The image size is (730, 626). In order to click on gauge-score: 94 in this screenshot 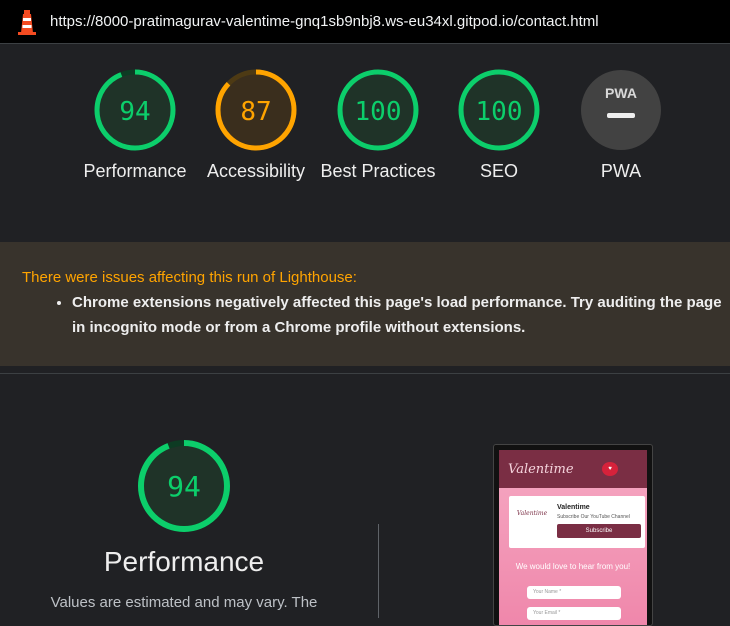, I will do `click(134, 112)`.